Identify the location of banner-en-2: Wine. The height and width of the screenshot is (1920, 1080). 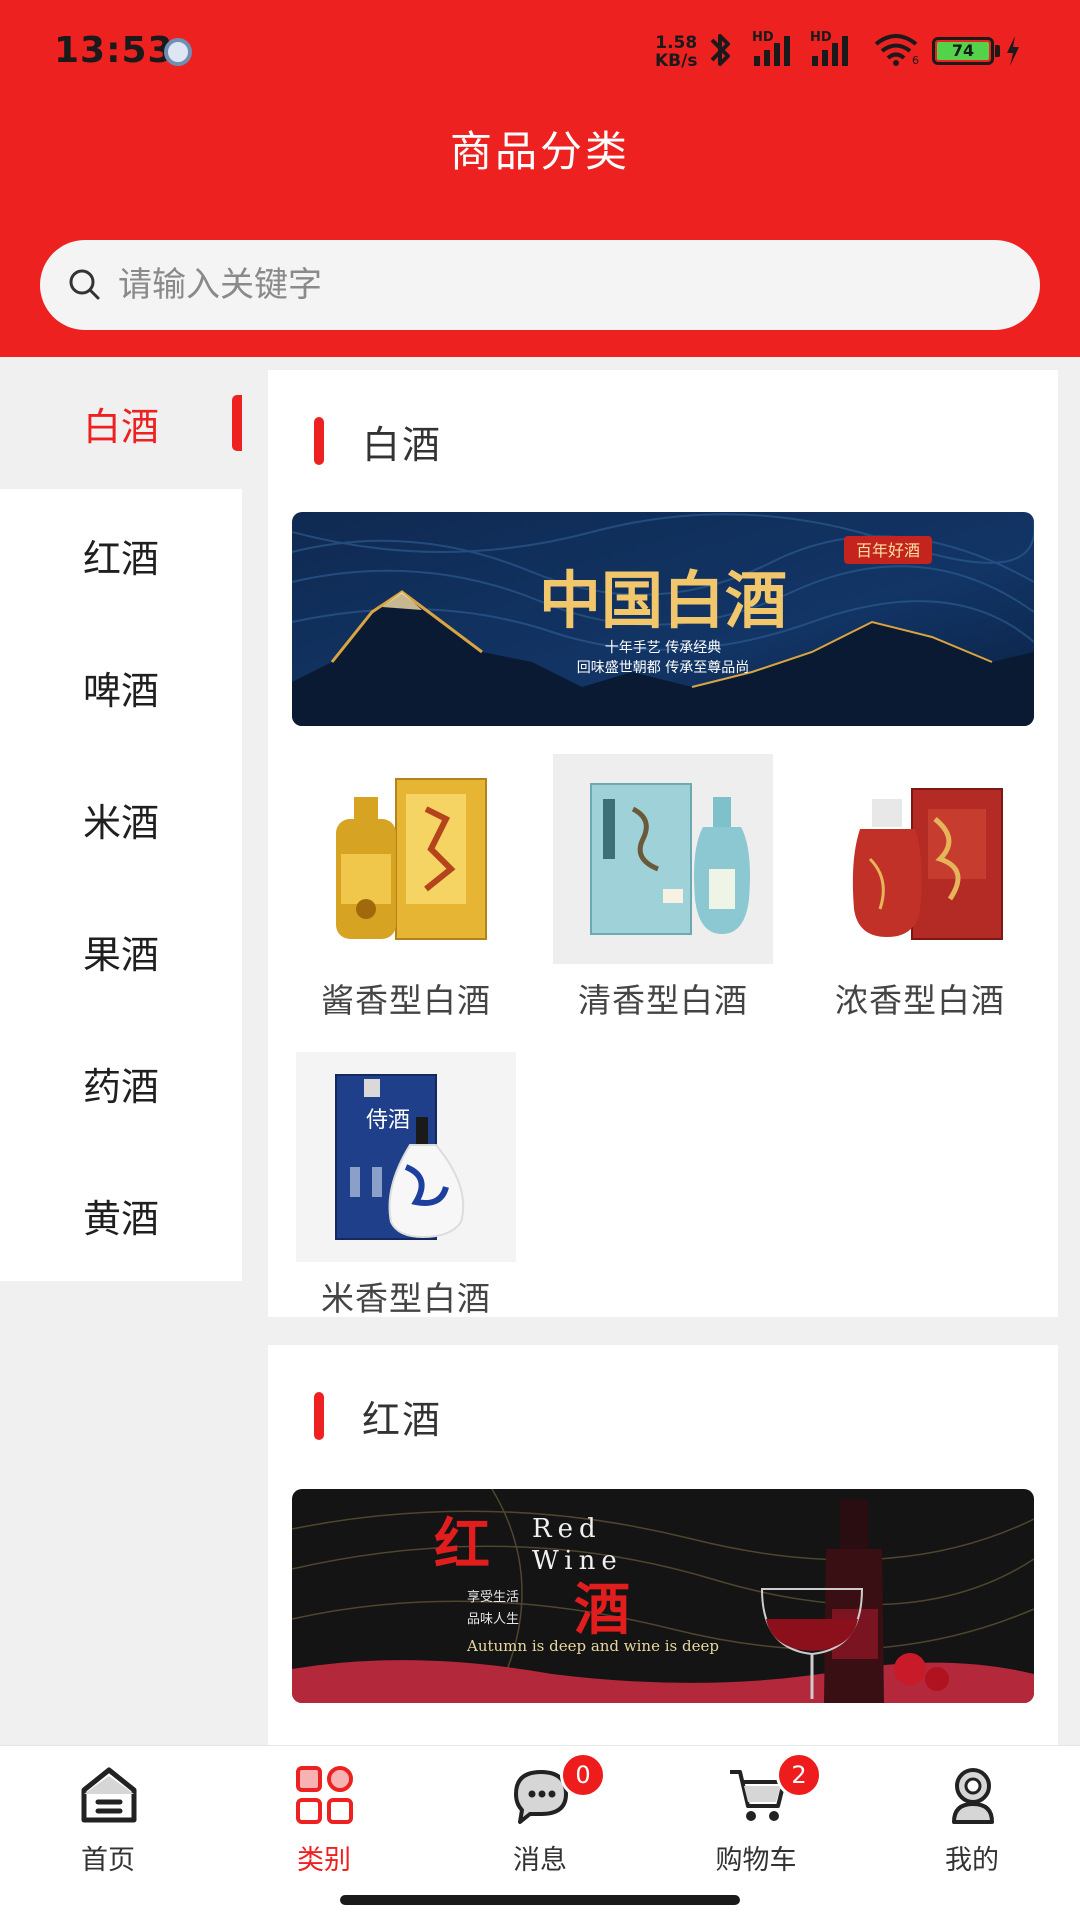
(577, 1561).